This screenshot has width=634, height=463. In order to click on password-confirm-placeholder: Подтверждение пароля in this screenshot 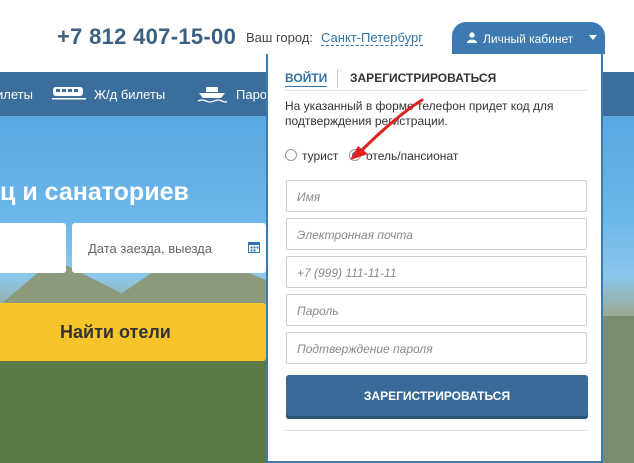, I will do `click(365, 349)`.